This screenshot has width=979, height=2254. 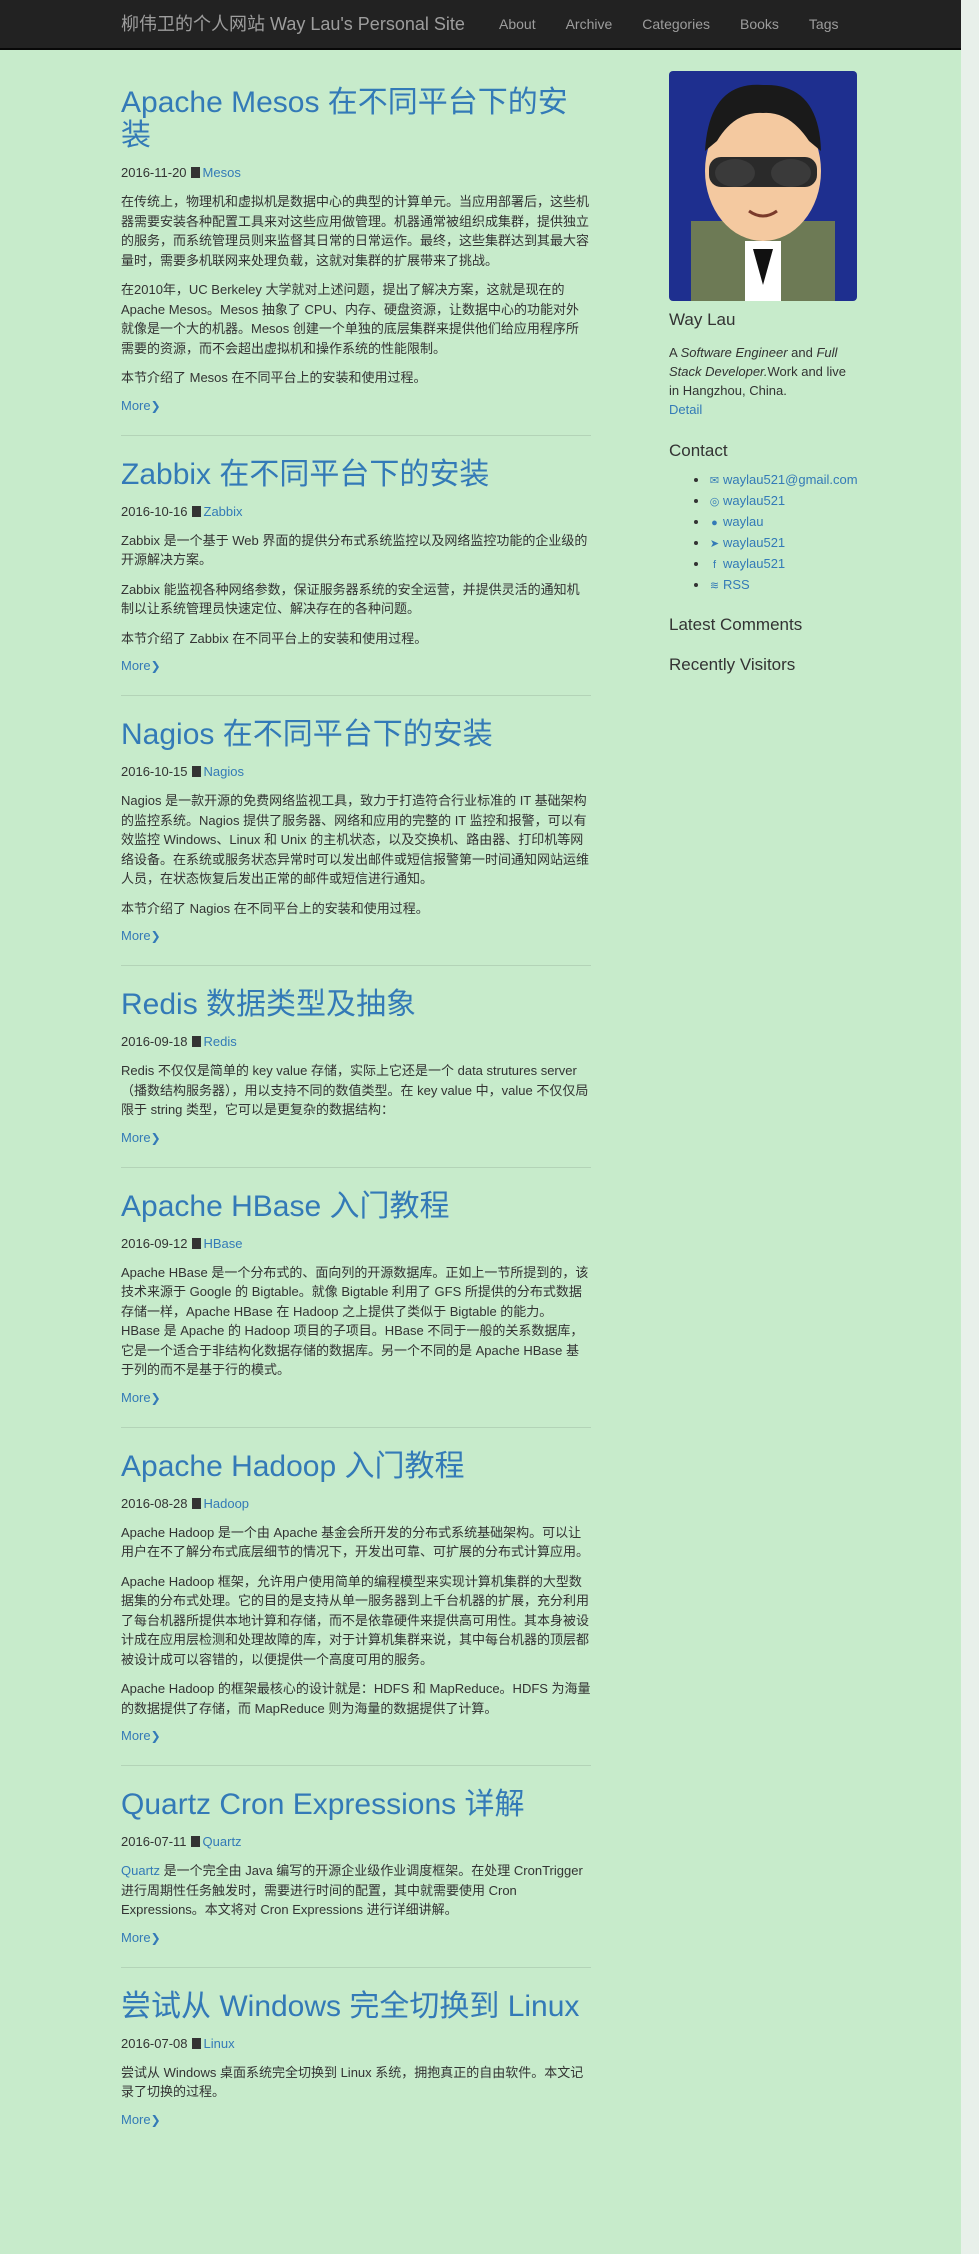 What do you see at coordinates (356, 1042) in the screenshot?
I see `post-meta: 2016-09-18 Redis` at bounding box center [356, 1042].